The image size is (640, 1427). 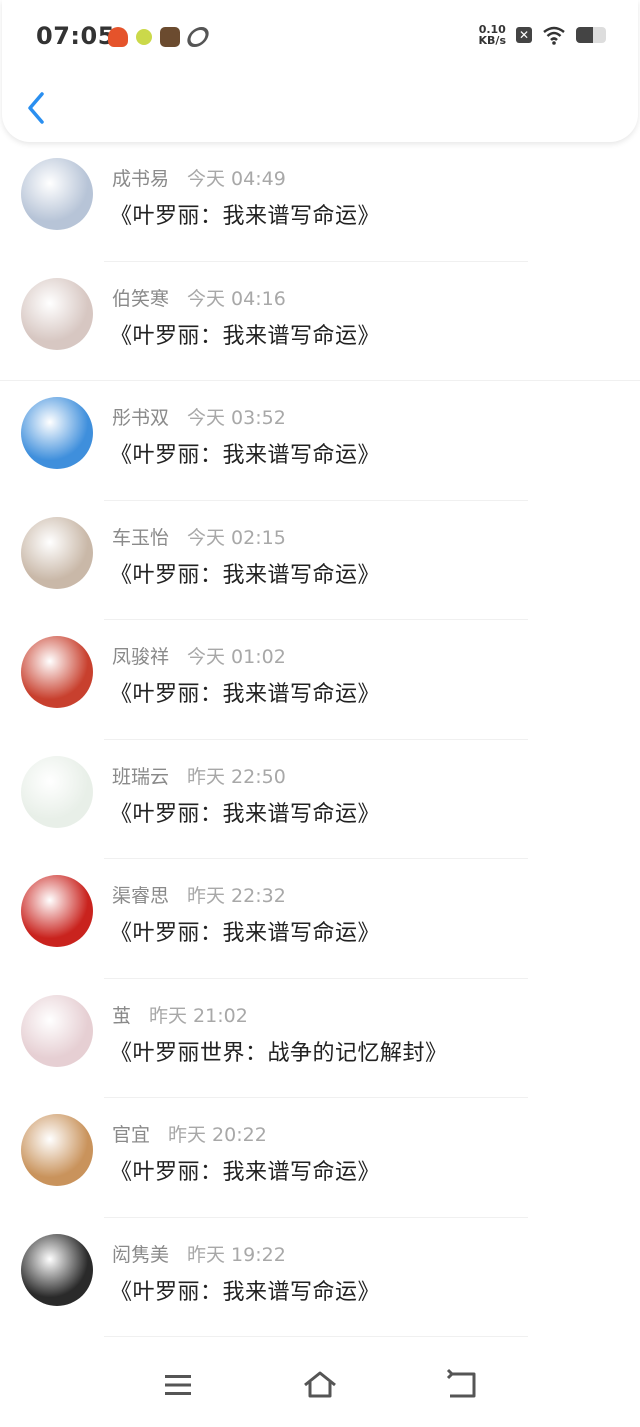 I want to click on user-name: 成书易, so click(x=140, y=179).